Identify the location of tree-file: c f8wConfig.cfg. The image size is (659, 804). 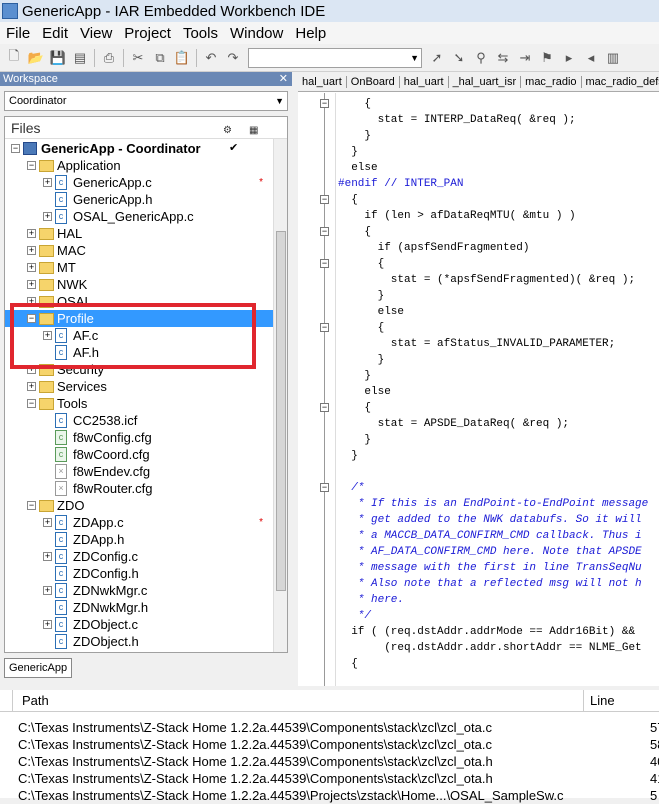
(139, 437).